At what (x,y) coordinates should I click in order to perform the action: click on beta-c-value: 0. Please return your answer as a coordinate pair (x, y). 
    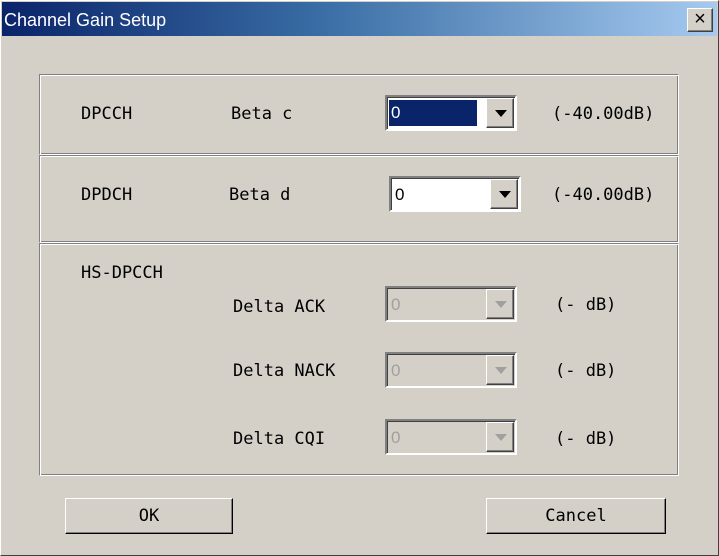
    Looking at the image, I should click on (433, 113).